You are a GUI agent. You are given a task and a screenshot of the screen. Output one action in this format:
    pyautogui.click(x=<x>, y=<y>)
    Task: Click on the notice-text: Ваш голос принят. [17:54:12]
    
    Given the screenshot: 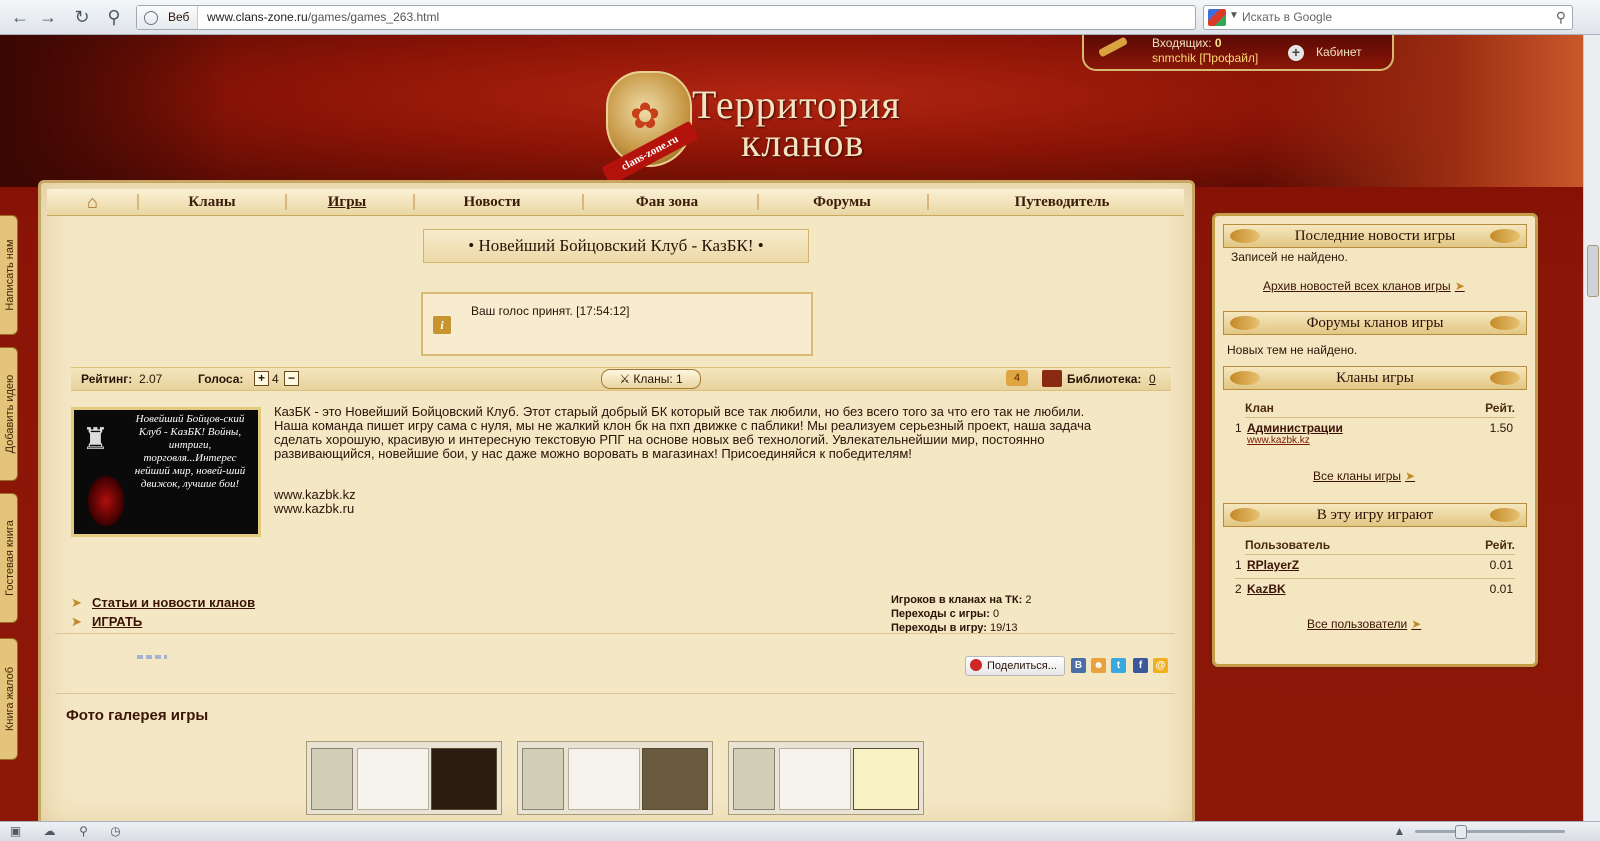 What is the action you would take?
    pyautogui.click(x=550, y=311)
    